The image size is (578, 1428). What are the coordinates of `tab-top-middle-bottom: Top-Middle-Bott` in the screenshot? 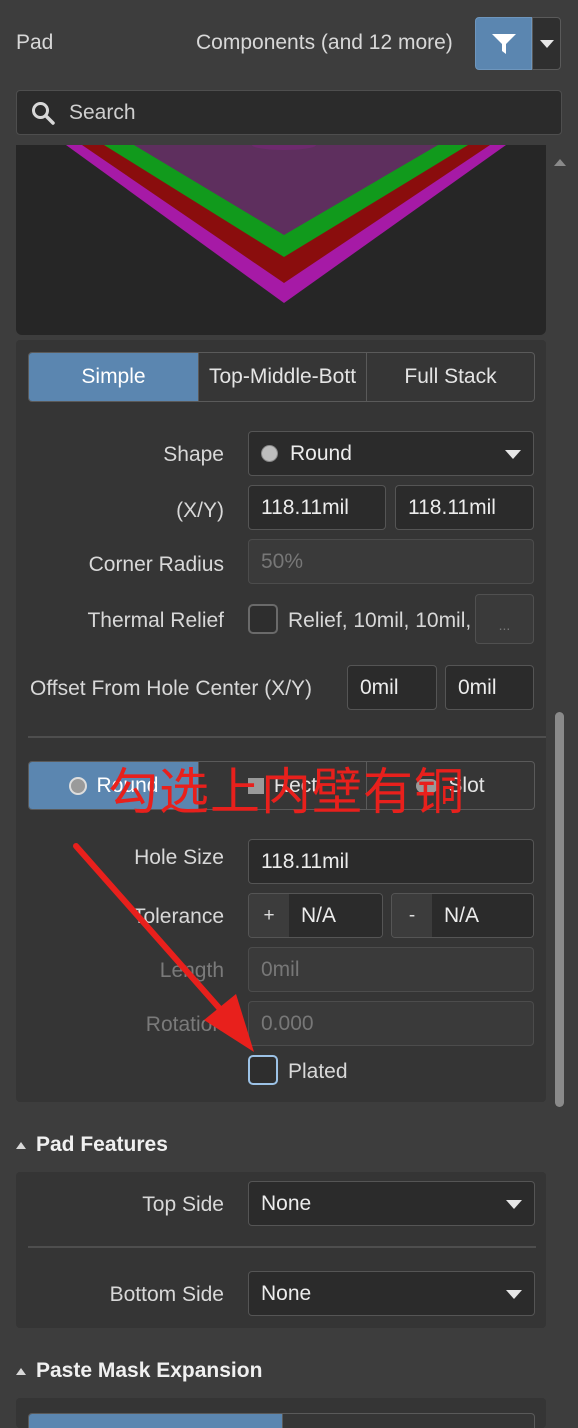 It's located at (283, 377).